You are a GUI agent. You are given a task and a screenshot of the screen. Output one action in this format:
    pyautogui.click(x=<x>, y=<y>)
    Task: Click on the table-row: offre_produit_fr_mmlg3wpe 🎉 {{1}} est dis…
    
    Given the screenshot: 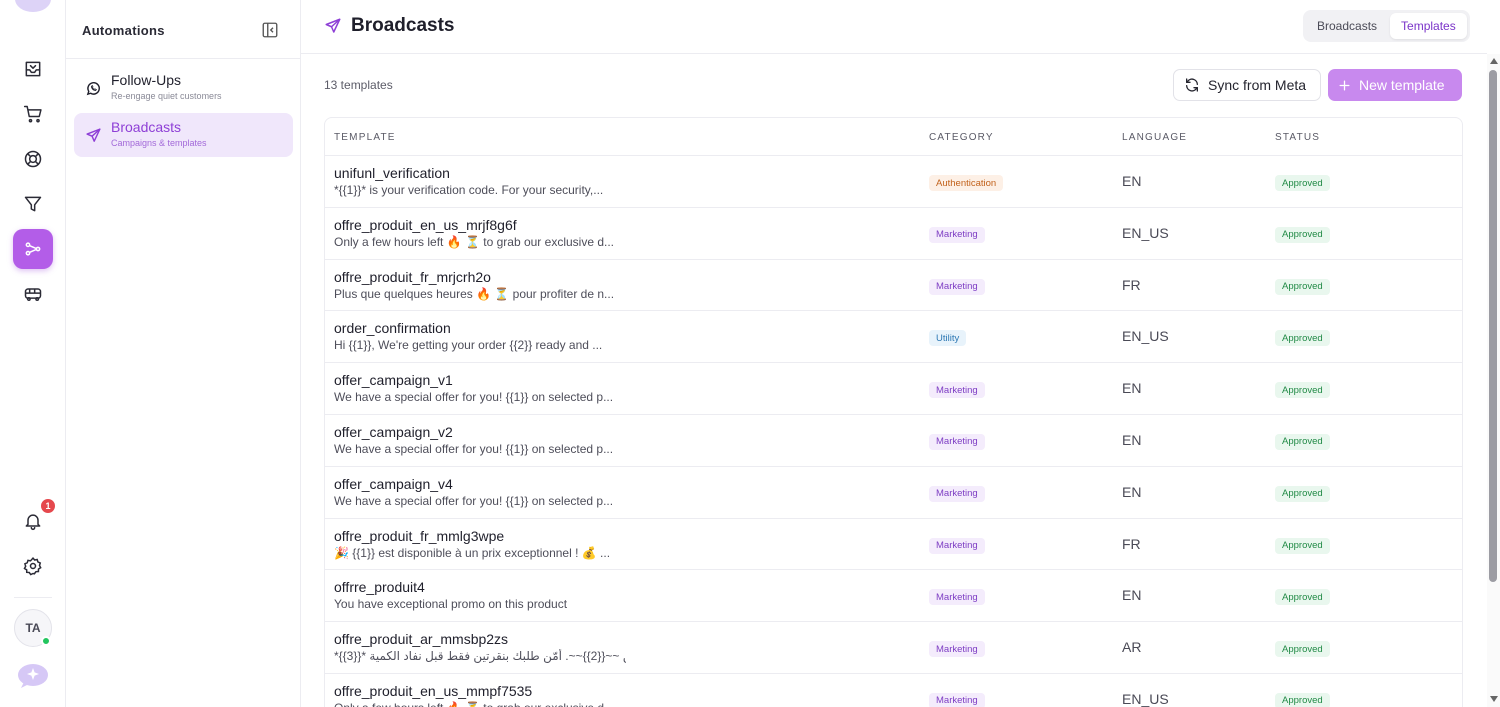 What is the action you would take?
    pyautogui.click(x=893, y=545)
    